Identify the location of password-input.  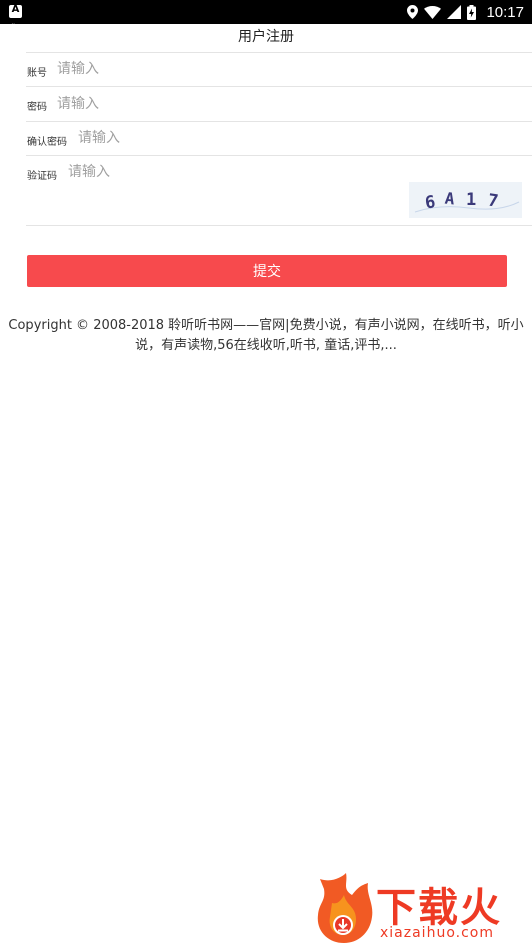
(207, 104).